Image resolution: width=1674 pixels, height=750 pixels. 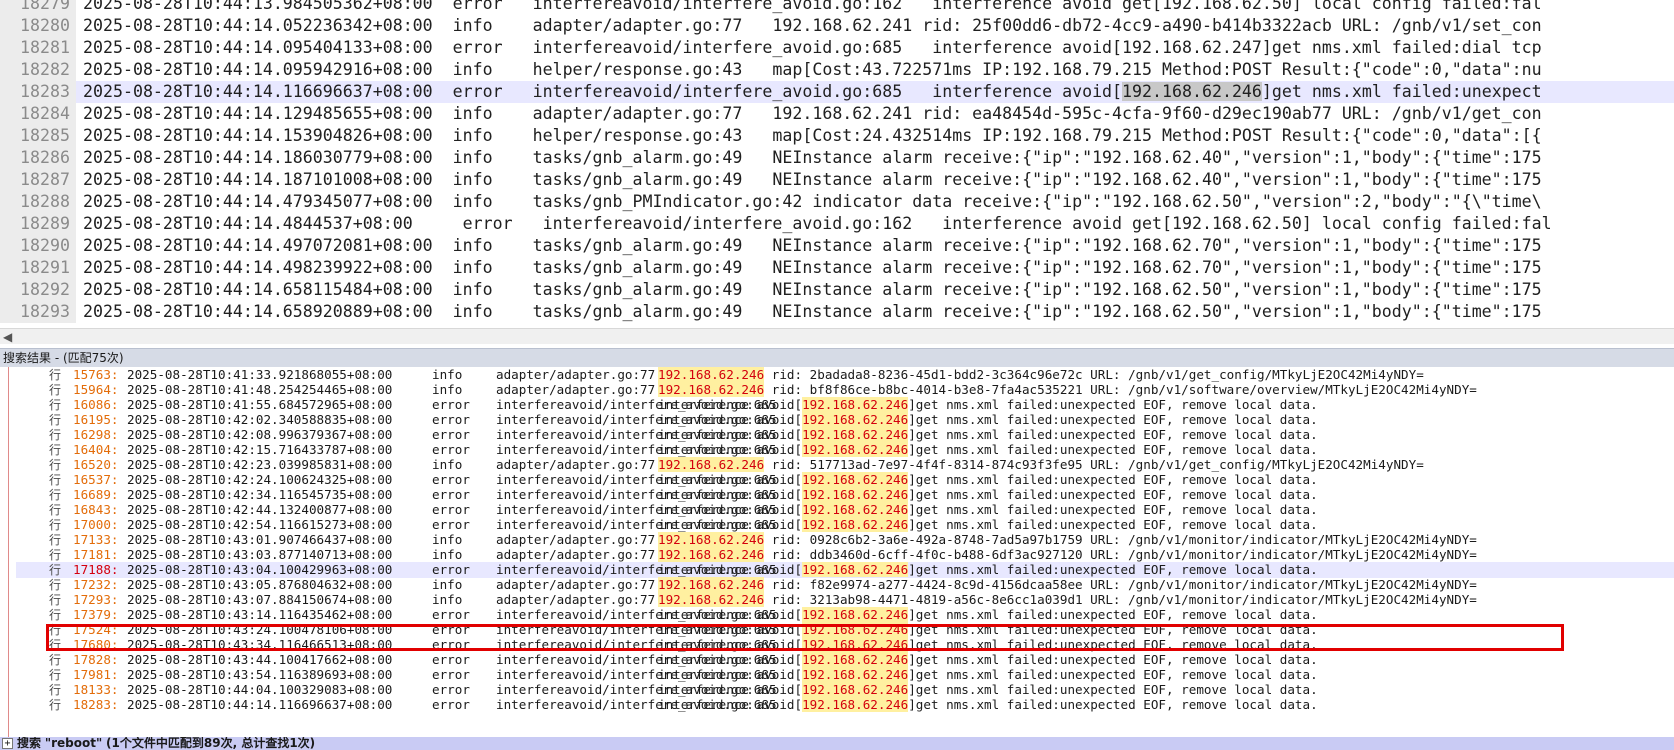 I want to click on result-line-number: 18283:, so click(x=96, y=705).